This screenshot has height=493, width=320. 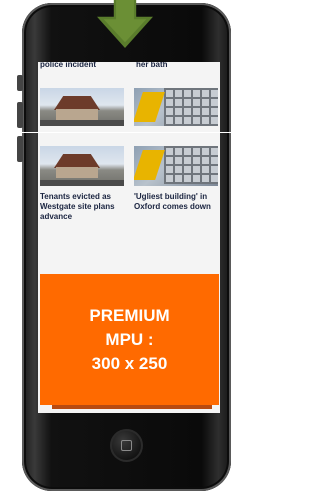 I want to click on top-headline-right: her bath, so click(x=152, y=66).